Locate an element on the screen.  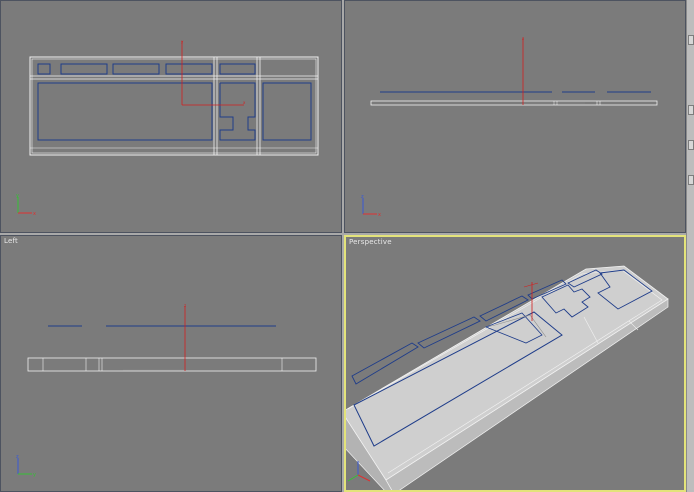
axis-tripod-icon: z x is located at coordinates (371, 206).